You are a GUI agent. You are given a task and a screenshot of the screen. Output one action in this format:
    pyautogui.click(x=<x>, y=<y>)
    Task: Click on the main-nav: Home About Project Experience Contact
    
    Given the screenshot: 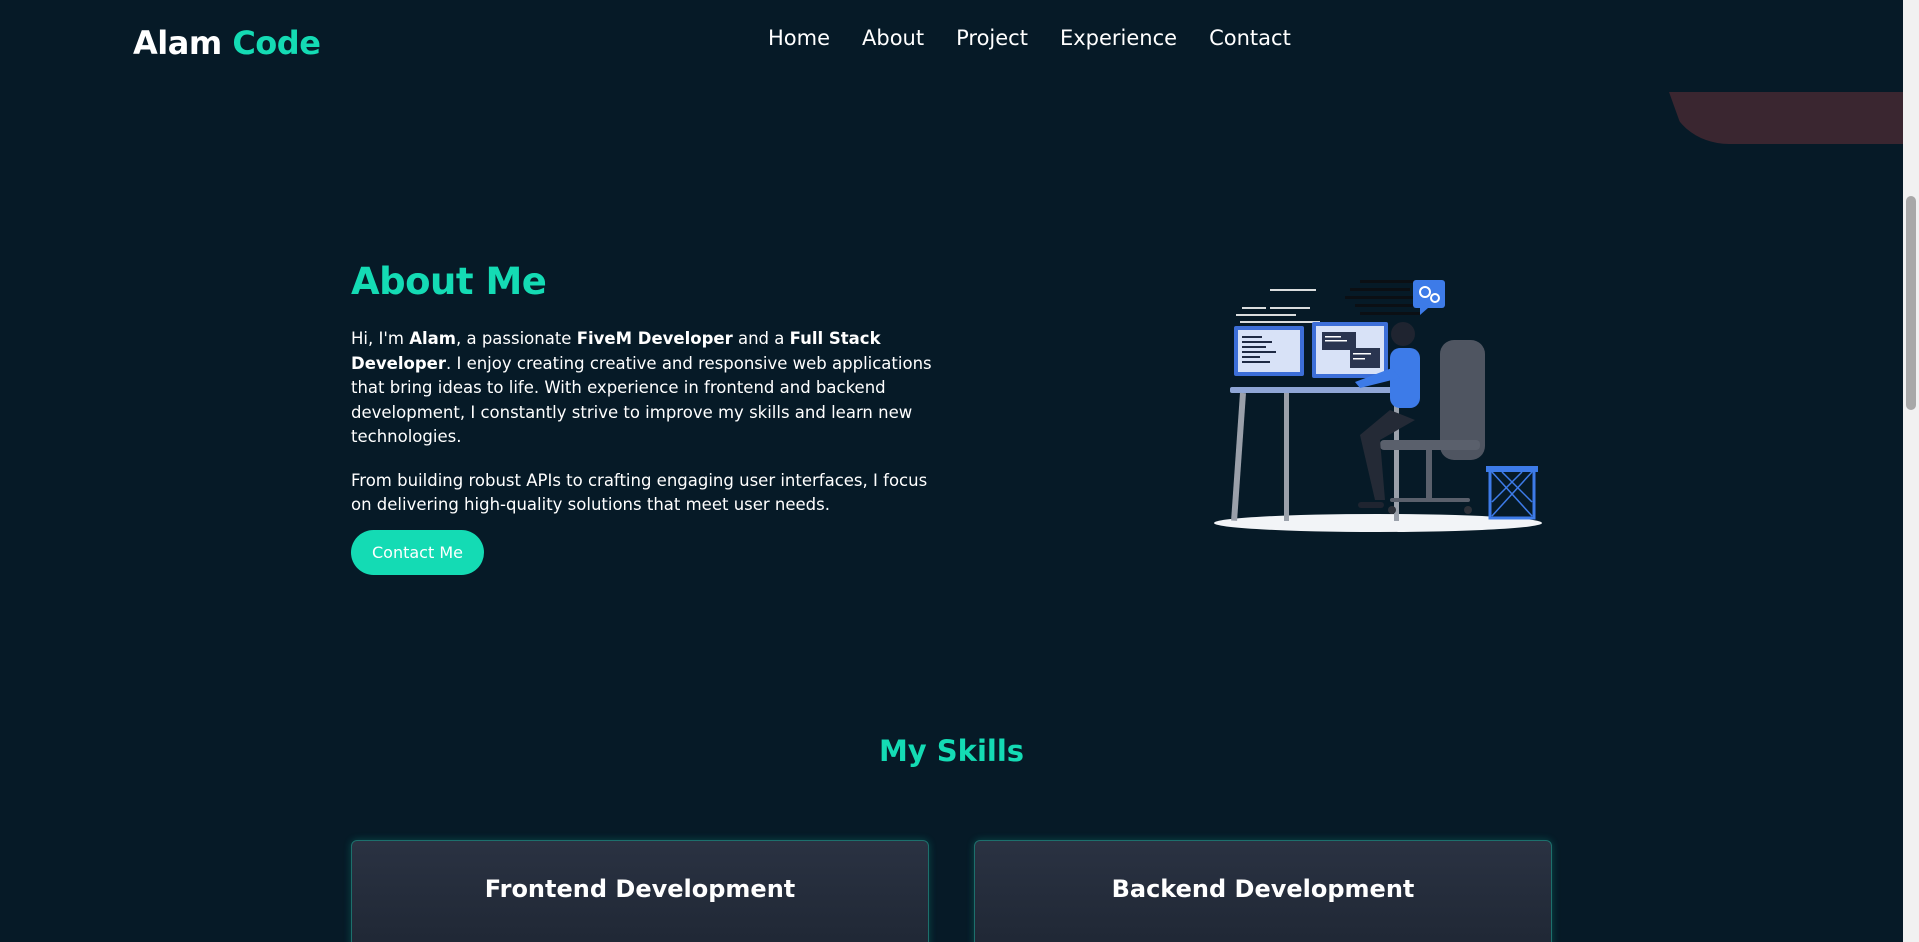 What is the action you would take?
    pyautogui.click(x=1045, y=38)
    